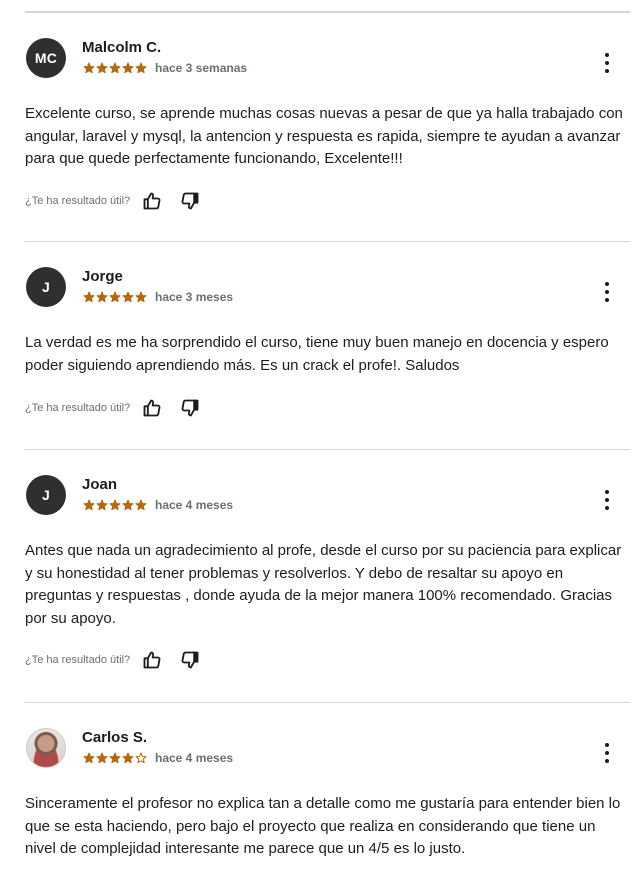 The image size is (636, 874). Describe the element at coordinates (194, 297) in the screenshot. I see `review-time: hace 3 meses` at that location.